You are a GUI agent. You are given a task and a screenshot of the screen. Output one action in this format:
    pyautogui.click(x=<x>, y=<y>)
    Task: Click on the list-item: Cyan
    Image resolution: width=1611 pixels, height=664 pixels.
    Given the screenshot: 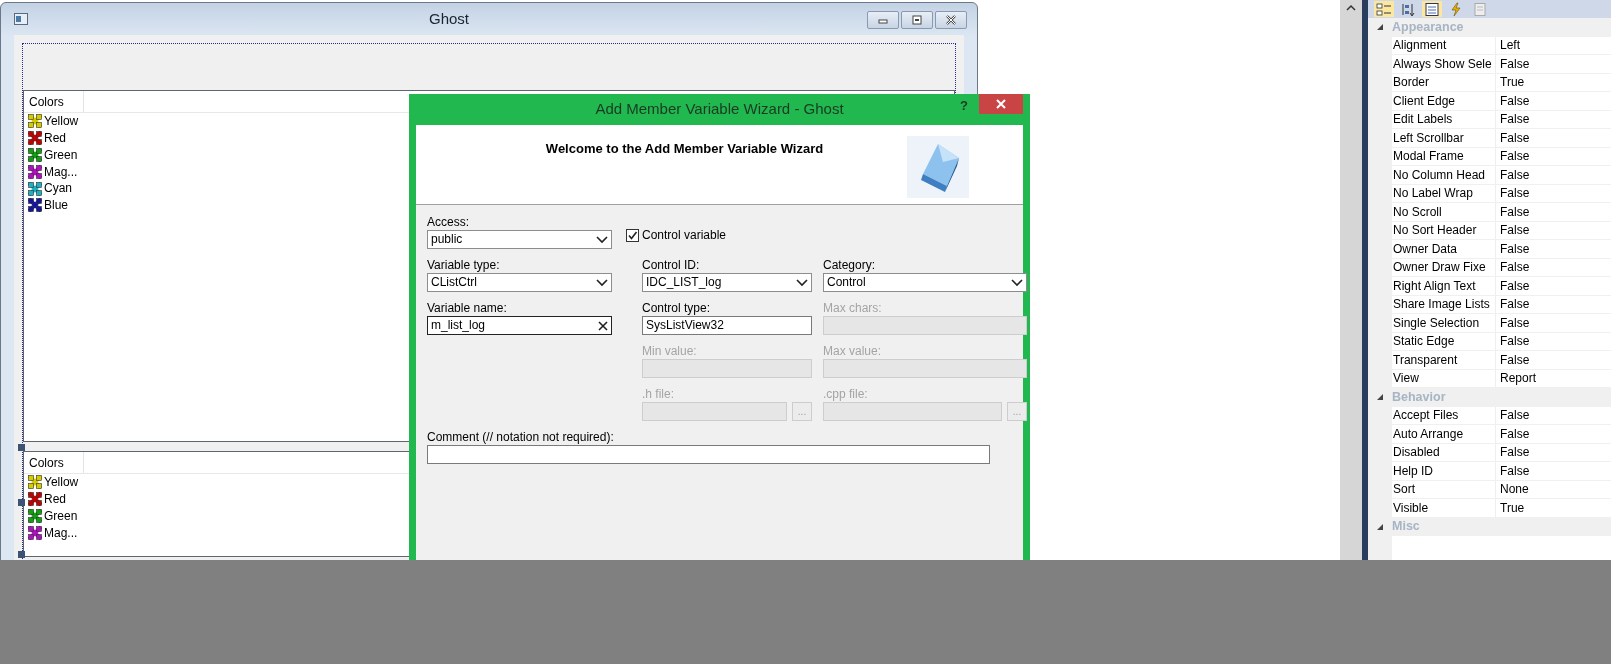 What is the action you would take?
    pyautogui.click(x=58, y=188)
    